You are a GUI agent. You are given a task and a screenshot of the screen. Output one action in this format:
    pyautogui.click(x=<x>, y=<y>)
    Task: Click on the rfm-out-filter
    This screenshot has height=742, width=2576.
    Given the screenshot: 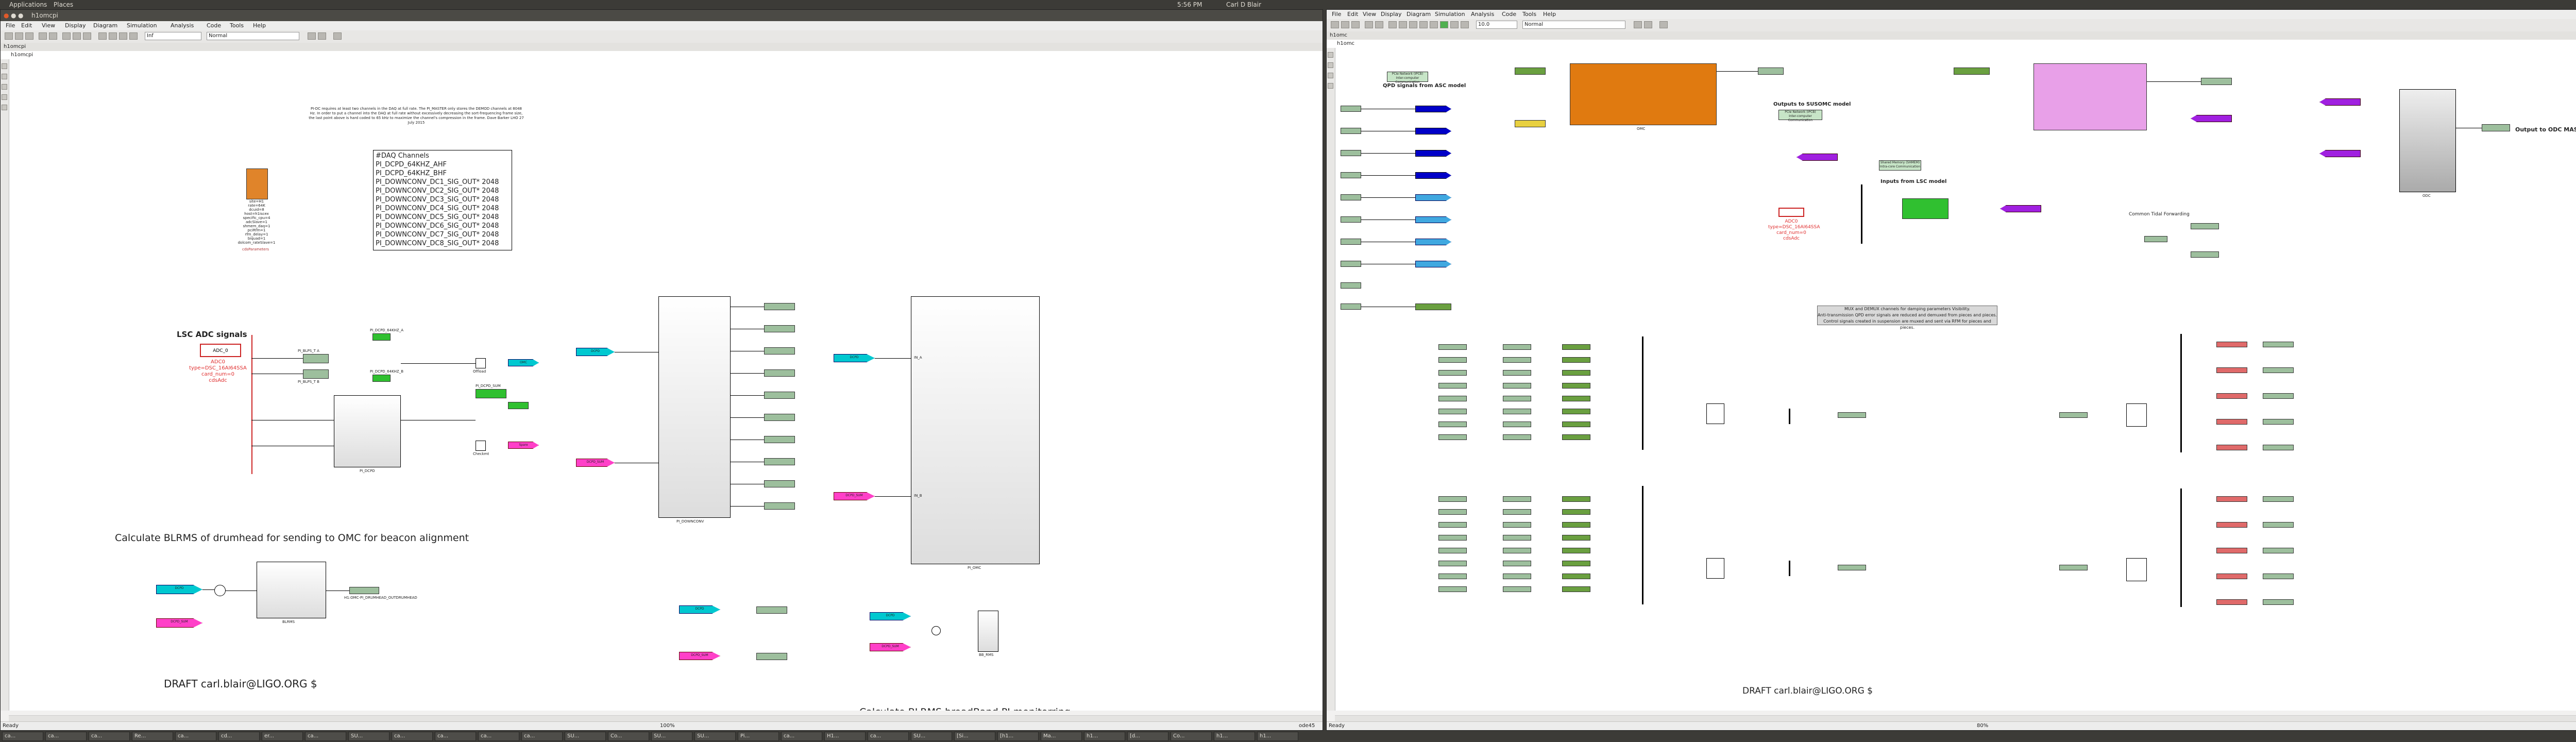 What is the action you would take?
    pyautogui.click(x=1852, y=415)
    